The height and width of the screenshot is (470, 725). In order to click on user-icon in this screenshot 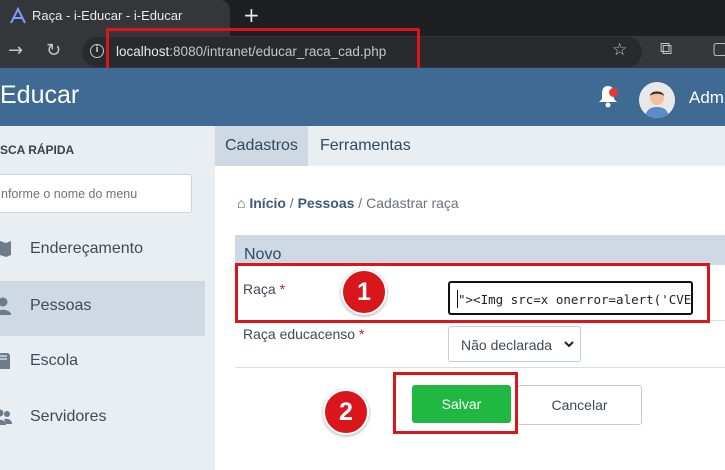, I will do `click(5, 306)`.